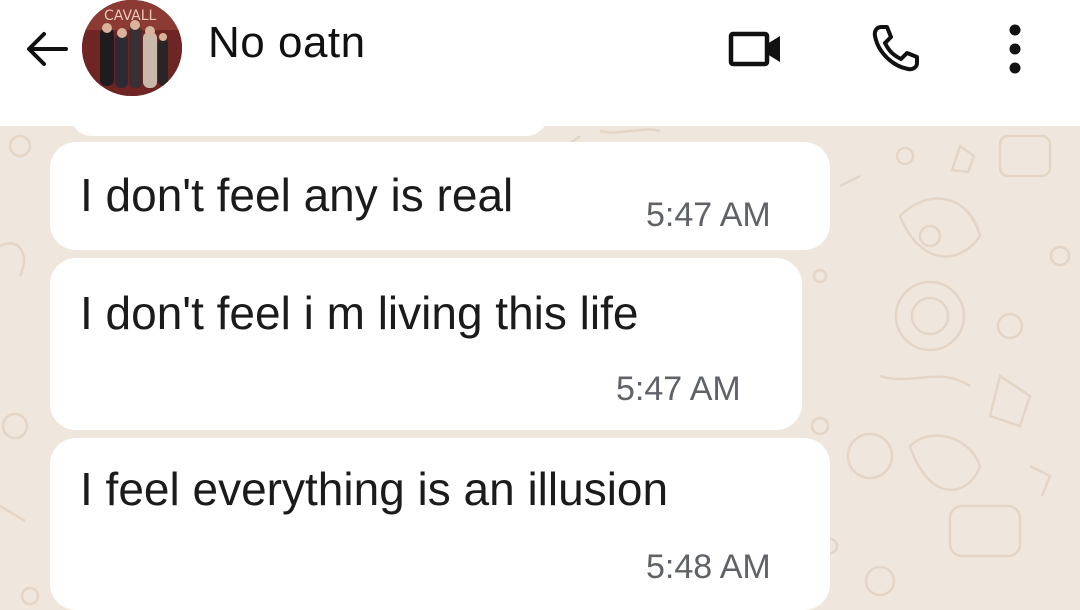 Image resolution: width=1080 pixels, height=610 pixels. I want to click on avatar: CAVALL, so click(132, 48).